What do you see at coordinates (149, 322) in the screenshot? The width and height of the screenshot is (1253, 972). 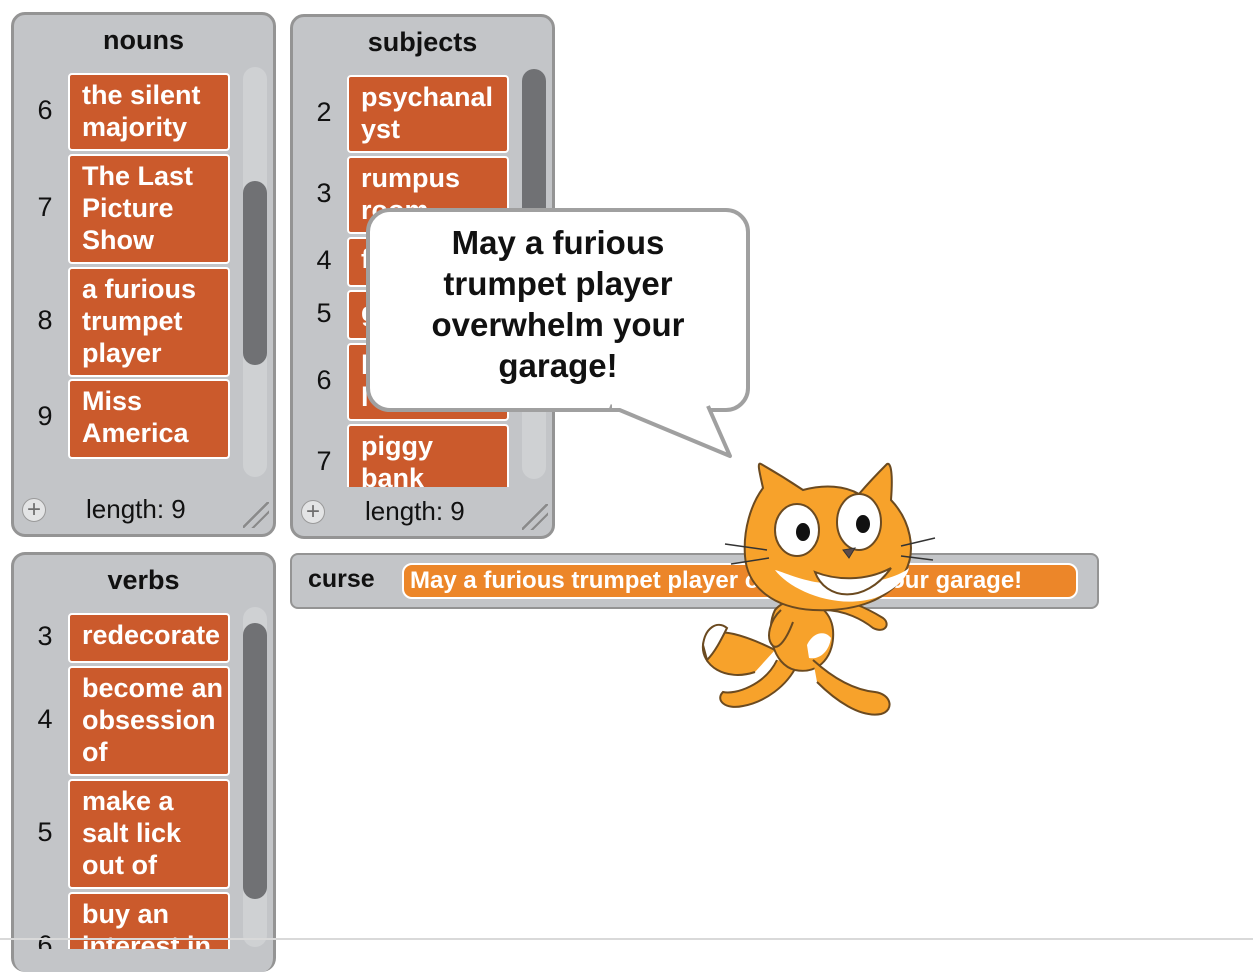 I see `item-value: a furious trumpet player` at bounding box center [149, 322].